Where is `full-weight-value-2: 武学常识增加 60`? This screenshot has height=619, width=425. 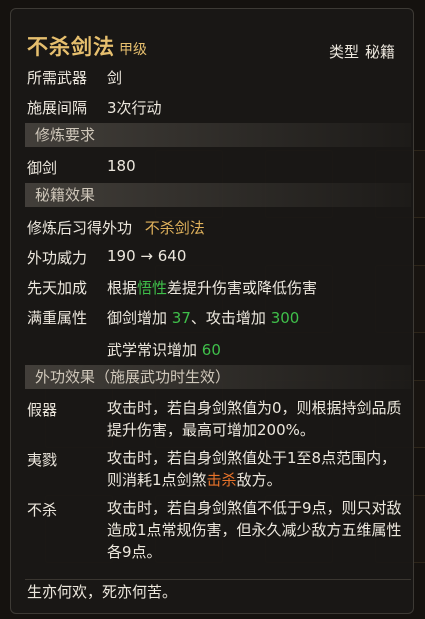 full-weight-value-2: 武学常识增加 60 is located at coordinates (164, 349).